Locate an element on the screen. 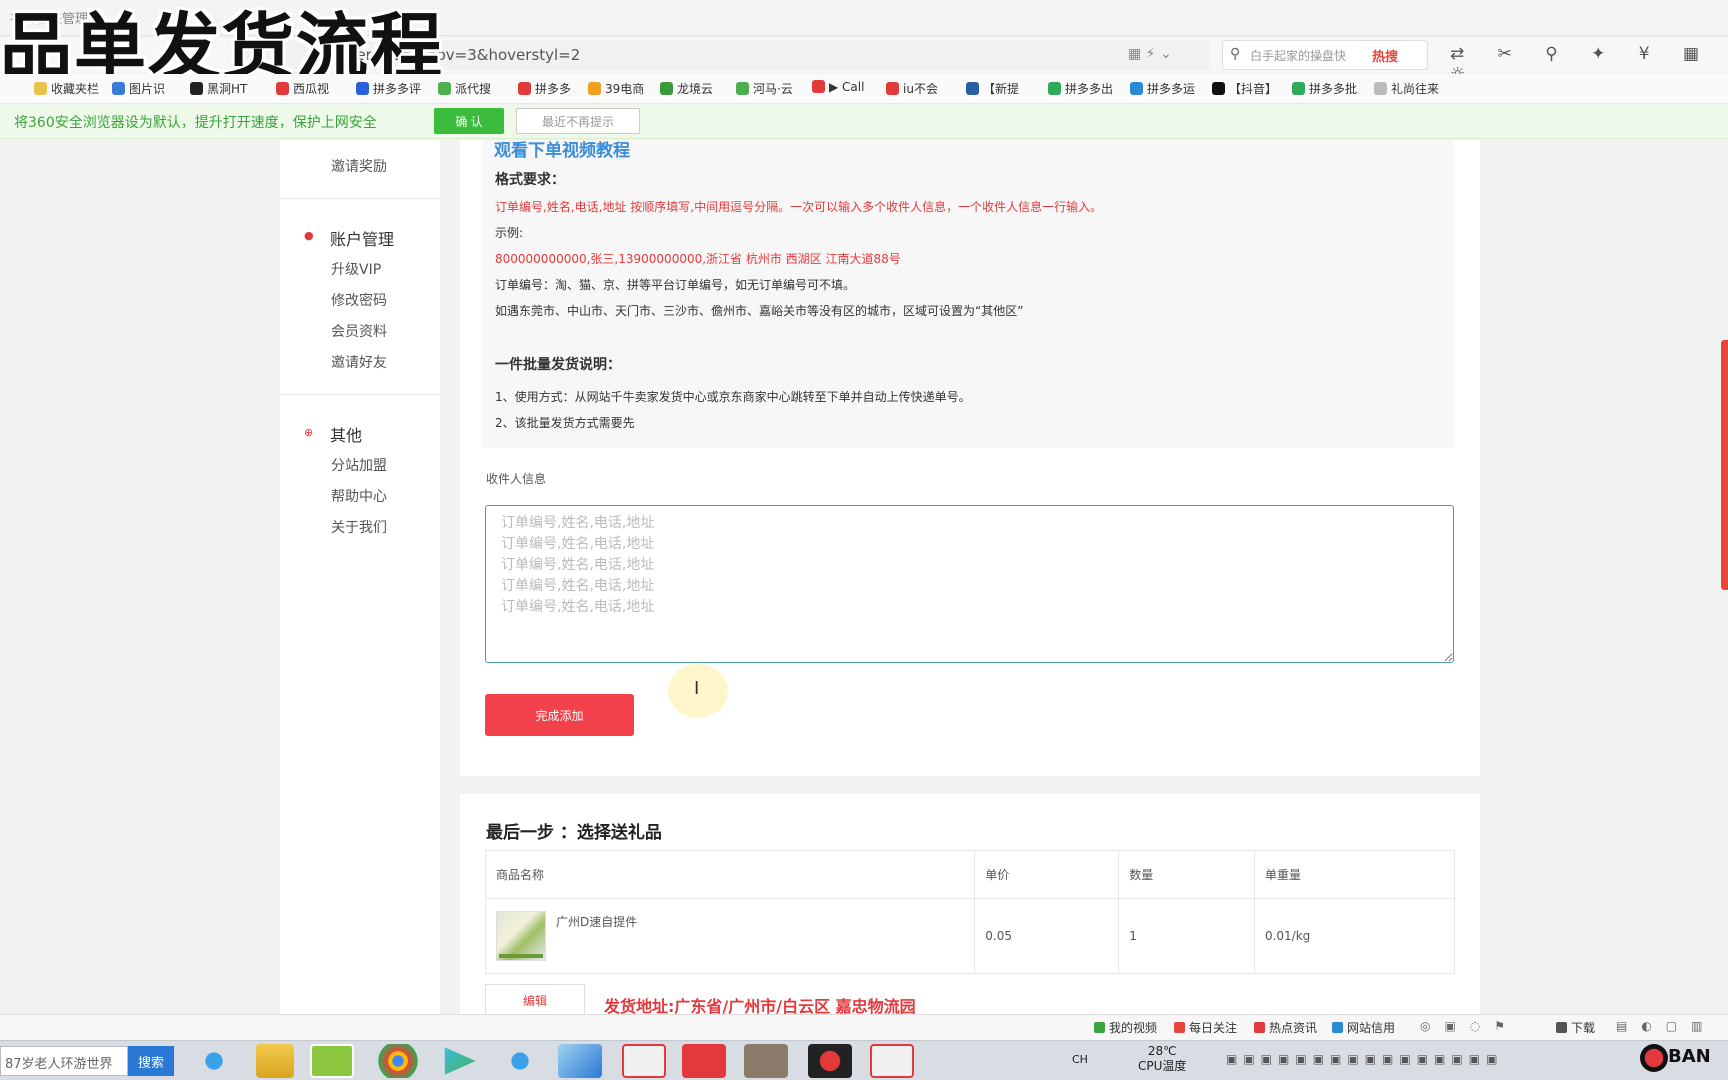 The height and width of the screenshot is (1080, 1728). table-row: 广州D速自提件 0.05 1 0.01/kg is located at coordinates (970, 936).